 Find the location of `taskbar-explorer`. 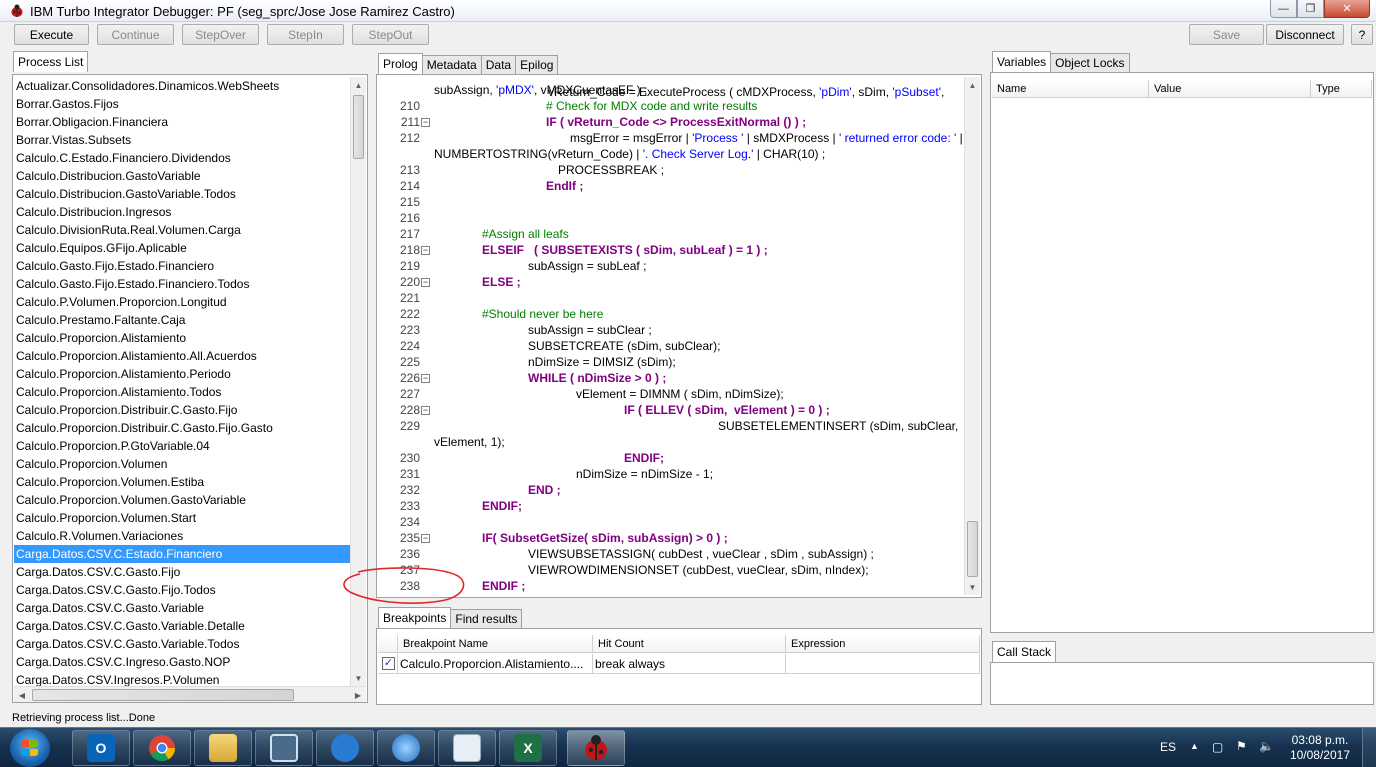

taskbar-explorer is located at coordinates (223, 748).